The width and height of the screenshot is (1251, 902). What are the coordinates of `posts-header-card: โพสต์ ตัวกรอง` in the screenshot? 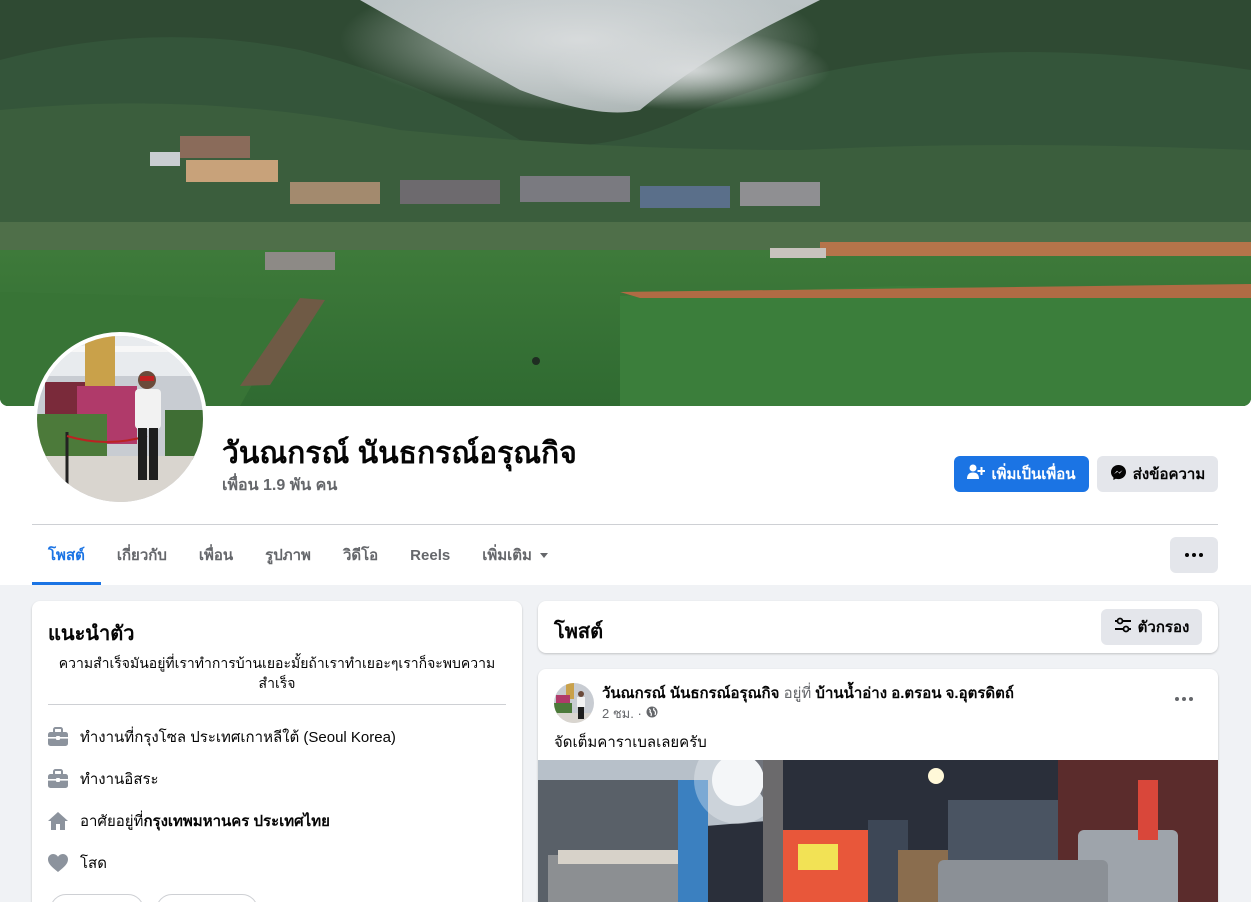 It's located at (878, 627).